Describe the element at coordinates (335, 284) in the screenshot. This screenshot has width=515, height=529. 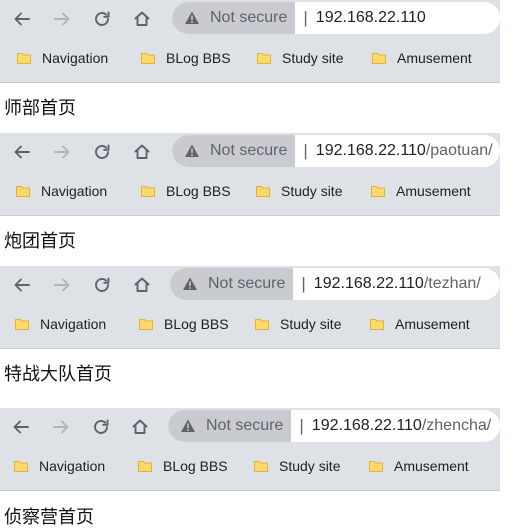
I see `address-bar: Not secure | 192.168.22.110/tezhan/` at that location.